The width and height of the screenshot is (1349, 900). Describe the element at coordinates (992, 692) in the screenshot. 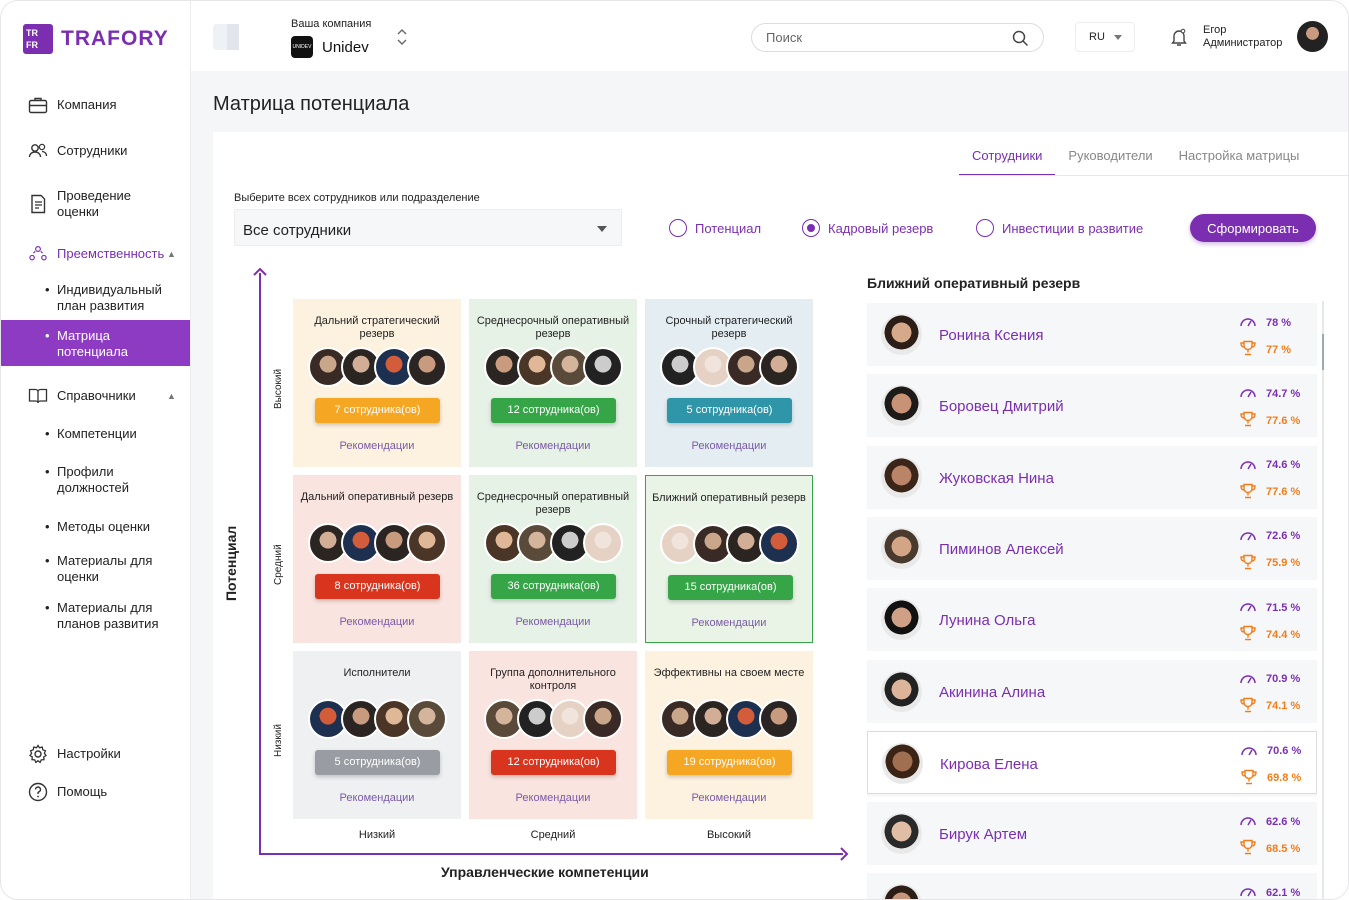

I see `person-name: Акинина Алина` at that location.